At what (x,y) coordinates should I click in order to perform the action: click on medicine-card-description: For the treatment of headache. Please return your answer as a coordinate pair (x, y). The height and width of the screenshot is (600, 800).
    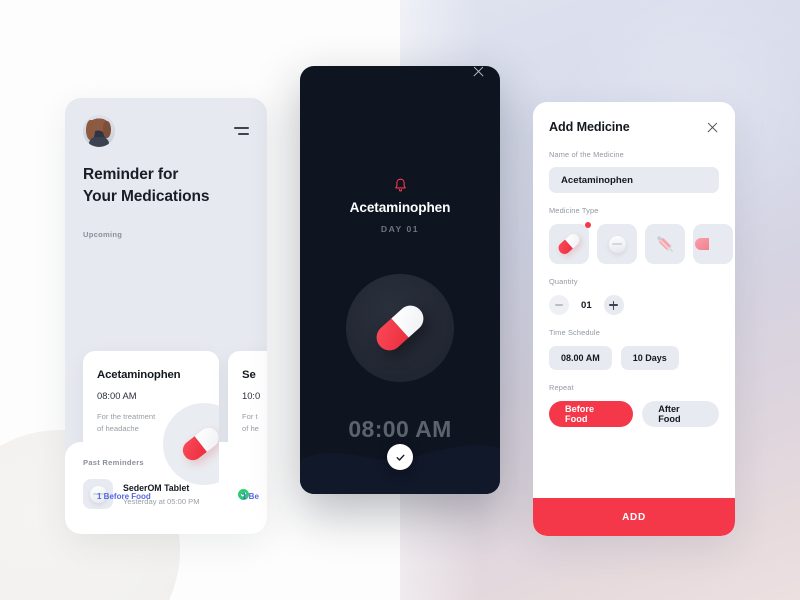
    Looking at the image, I should click on (151, 423).